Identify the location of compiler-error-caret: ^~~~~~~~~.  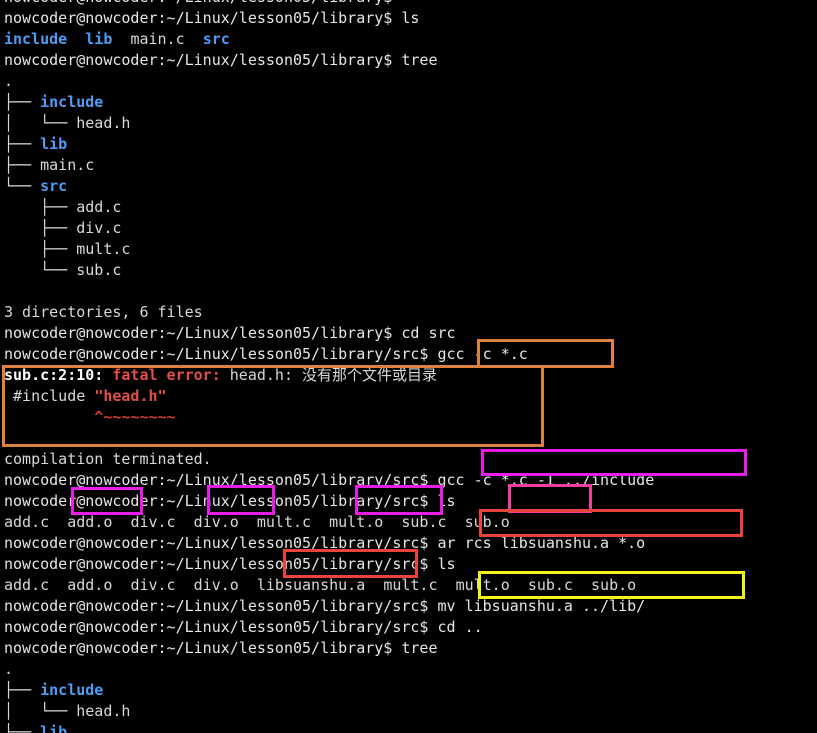
(408, 417).